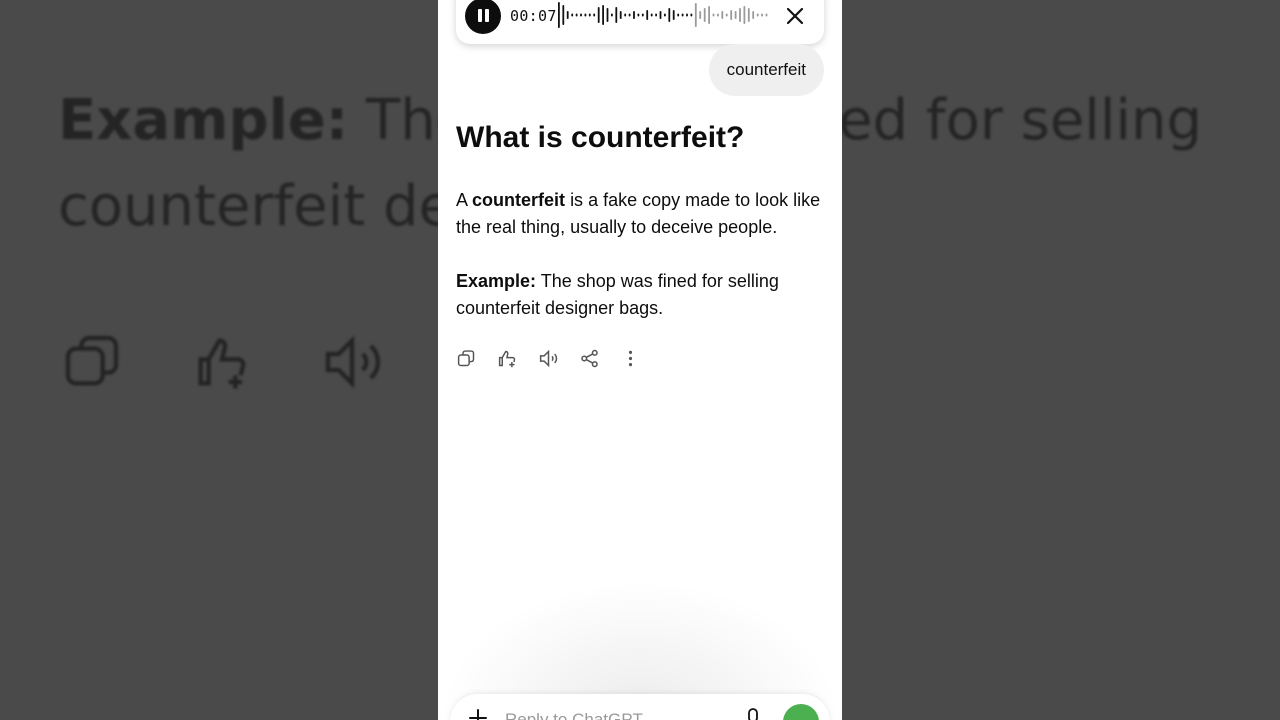 The width and height of the screenshot is (1280, 720). I want to click on voice-playback-bar: 00:07, so click(640, 22).